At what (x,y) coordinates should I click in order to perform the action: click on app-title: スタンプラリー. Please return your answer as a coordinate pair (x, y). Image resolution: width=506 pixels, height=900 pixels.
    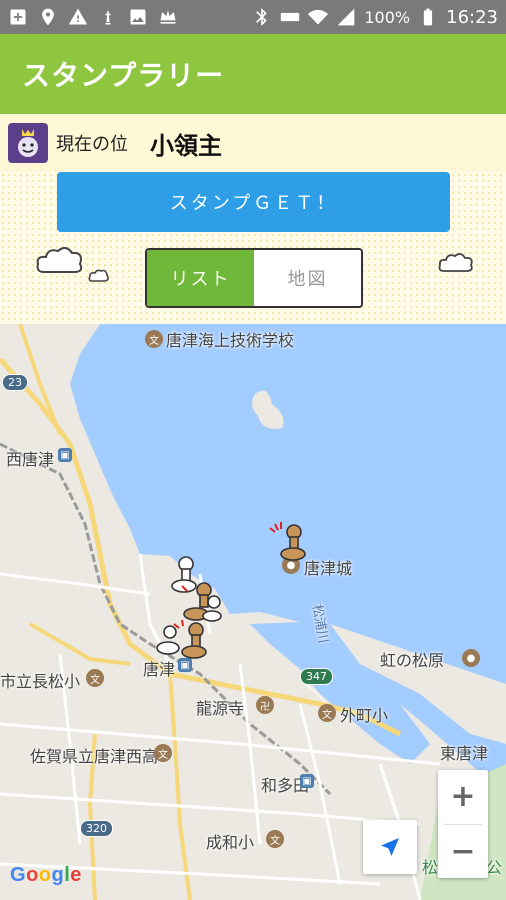
    Looking at the image, I should click on (123, 75).